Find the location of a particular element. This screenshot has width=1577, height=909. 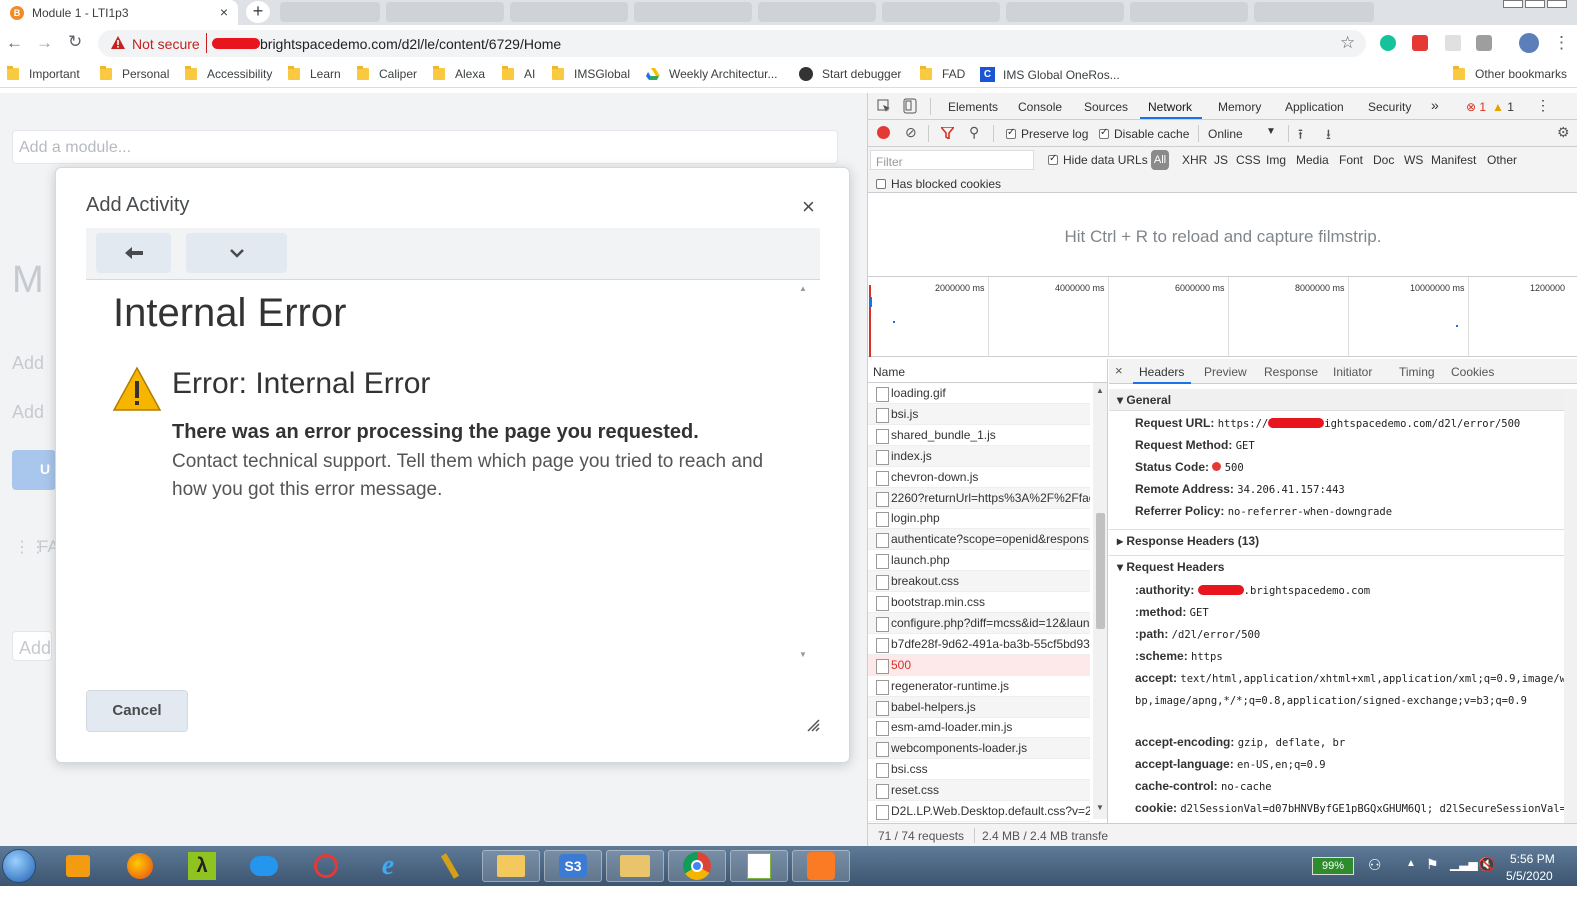

network-user-icon: ⚇ is located at coordinates (1374, 865).